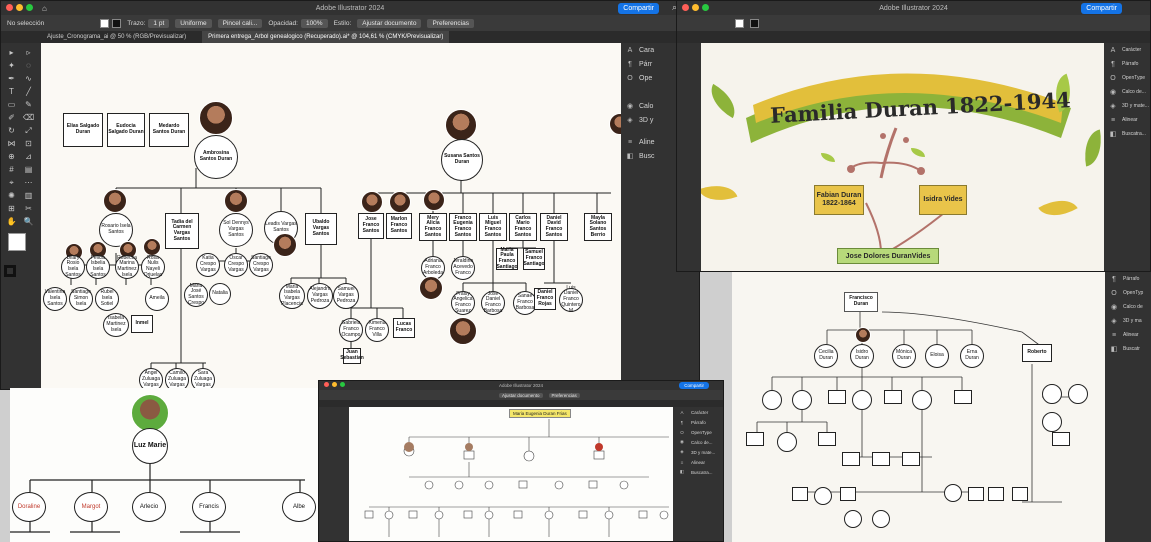 The height and width of the screenshot is (542, 1151). What do you see at coordinates (11, 117) in the screenshot?
I see `shaper-icon: ✐` at bounding box center [11, 117].